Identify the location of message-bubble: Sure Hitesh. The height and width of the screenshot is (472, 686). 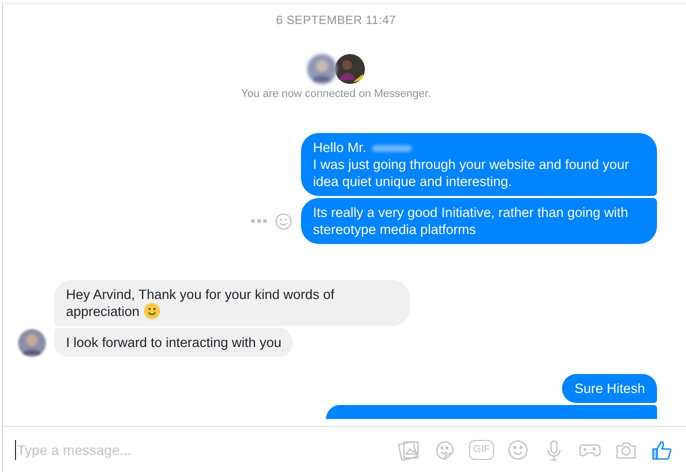
(609, 388).